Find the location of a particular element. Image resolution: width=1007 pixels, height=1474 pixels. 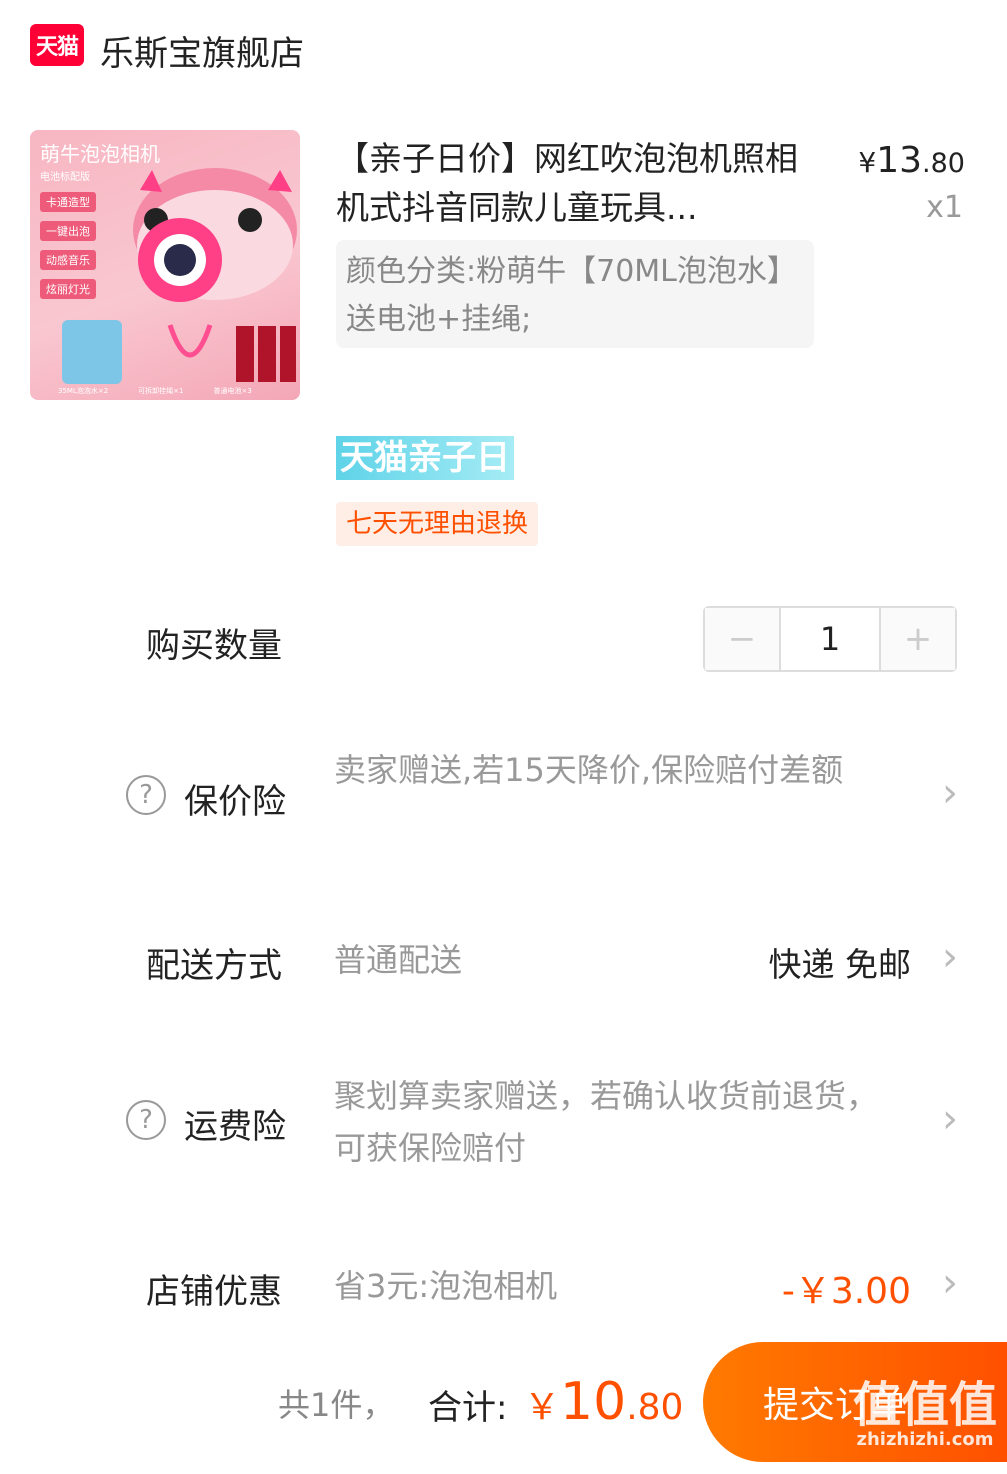

price-protection-description: 卖家赠送,若15天降价,保险赔付差额 is located at coordinates (589, 770).